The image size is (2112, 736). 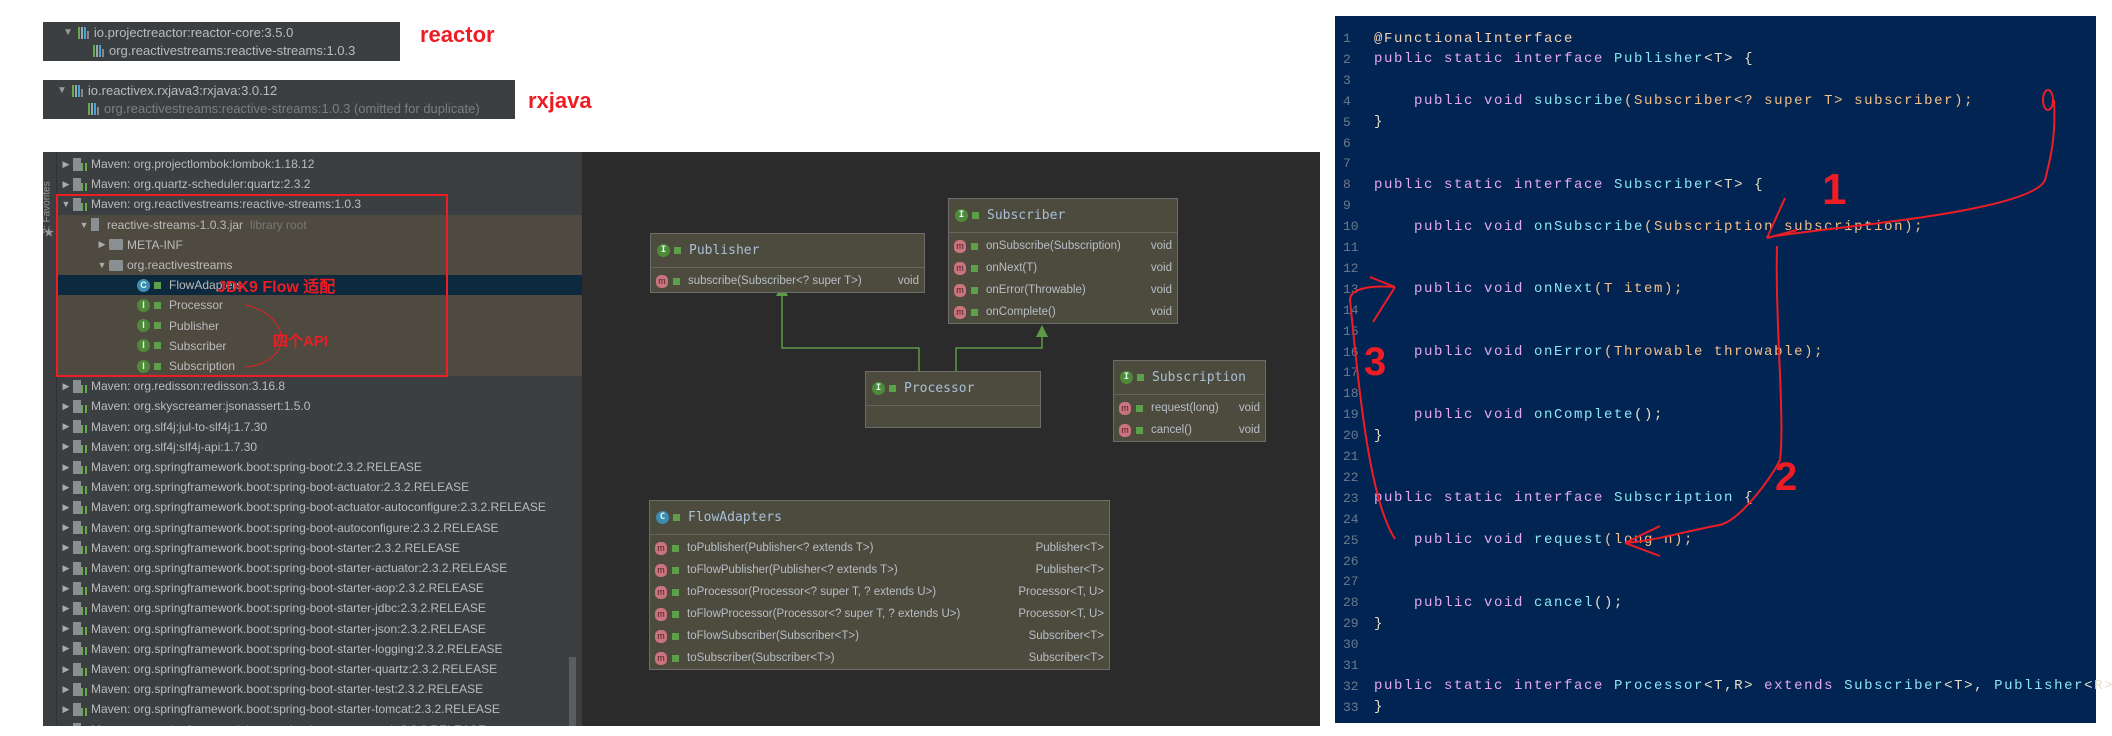 I want to click on code-line: 28 public void cancel();, so click(x=1715, y=602).